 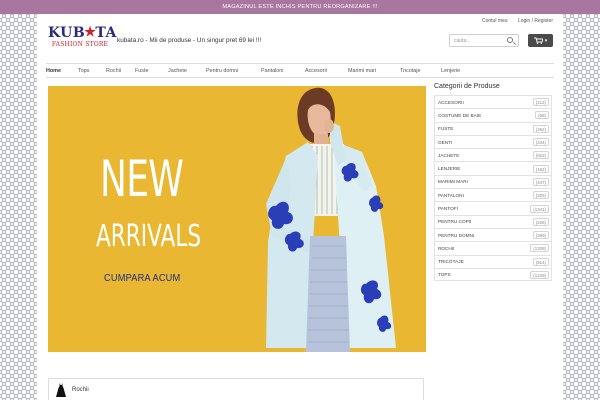 I want to click on nav-item-jachete: Jachete, so click(x=187, y=71).